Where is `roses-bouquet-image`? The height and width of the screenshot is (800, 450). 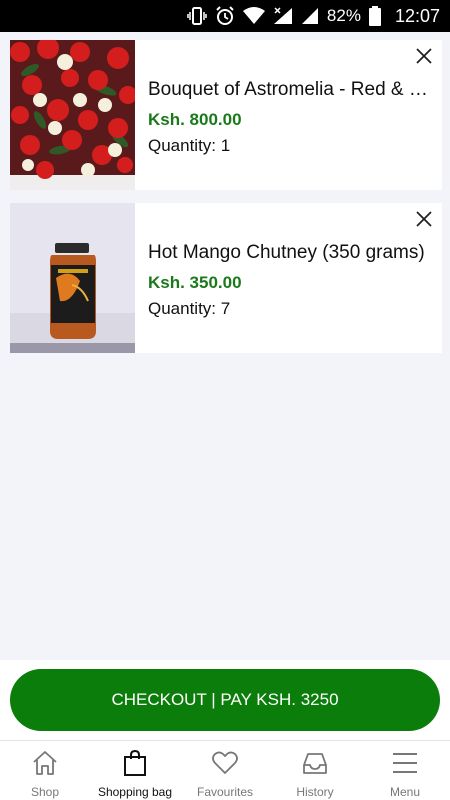
roses-bouquet-image is located at coordinates (72, 115).